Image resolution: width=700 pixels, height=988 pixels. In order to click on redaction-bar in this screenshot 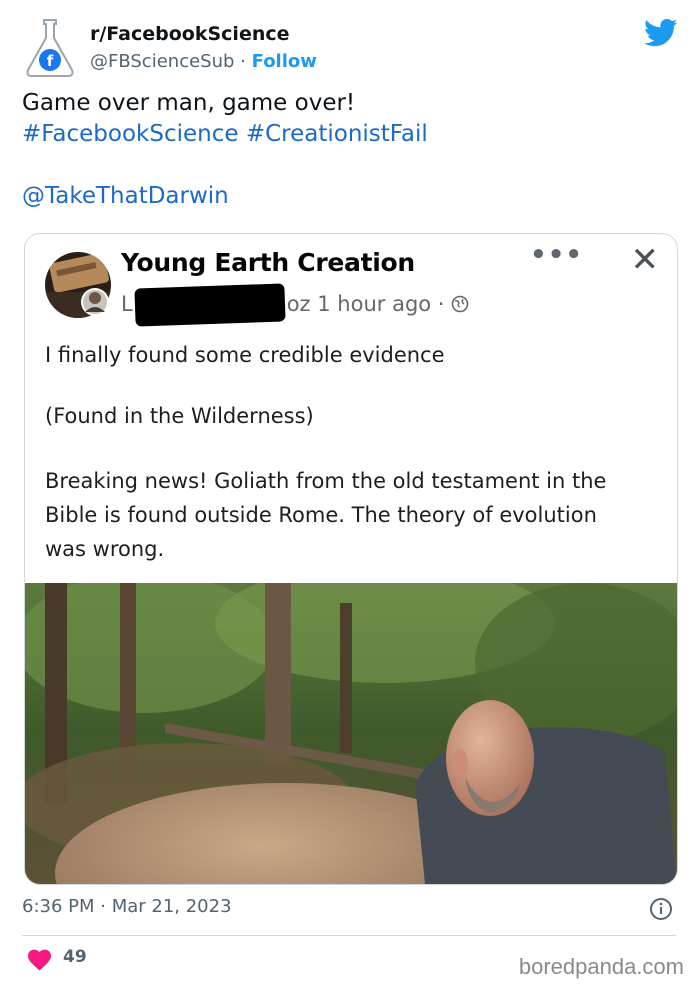, I will do `click(210, 305)`.